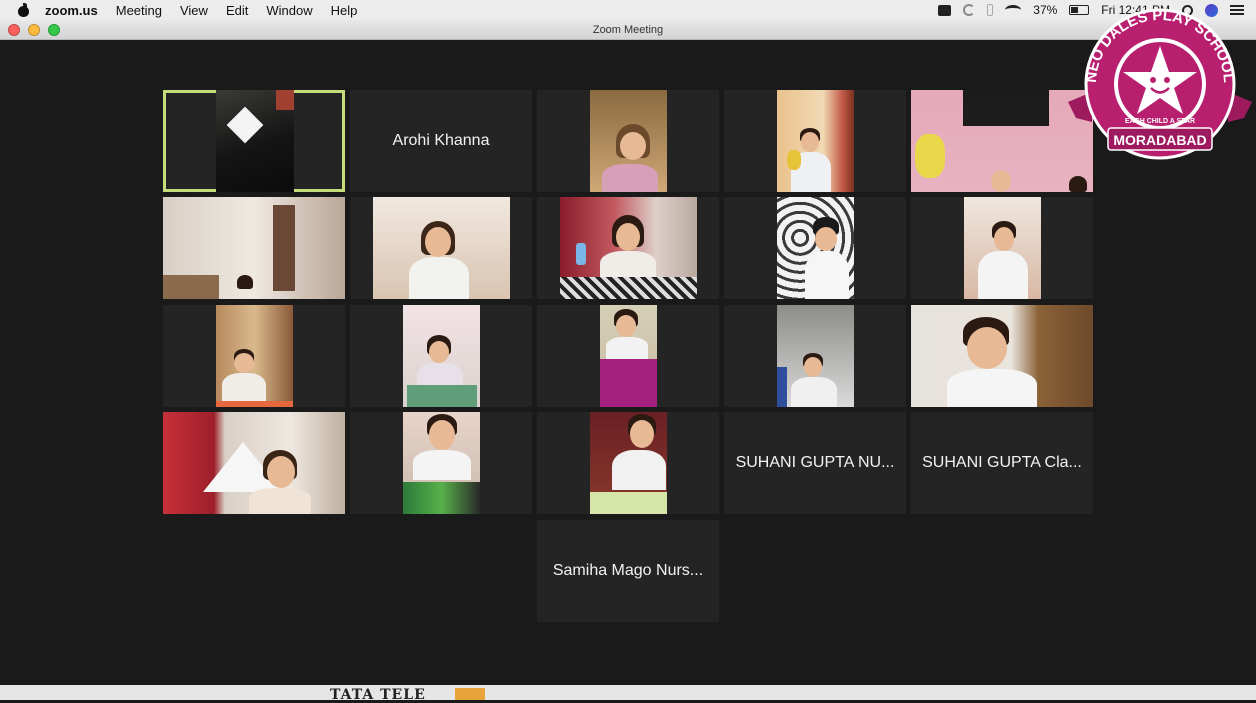  I want to click on water-bottle, so click(581, 254).